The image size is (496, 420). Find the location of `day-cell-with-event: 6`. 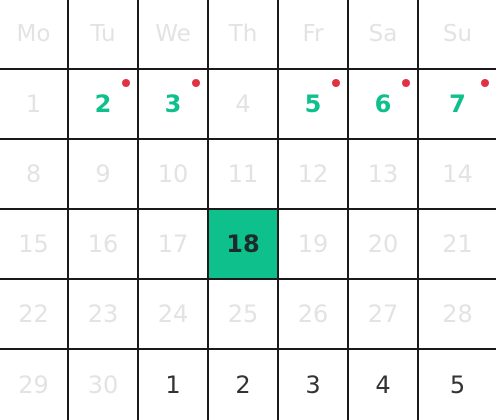

day-cell-with-event: 6 is located at coordinates (384, 105).